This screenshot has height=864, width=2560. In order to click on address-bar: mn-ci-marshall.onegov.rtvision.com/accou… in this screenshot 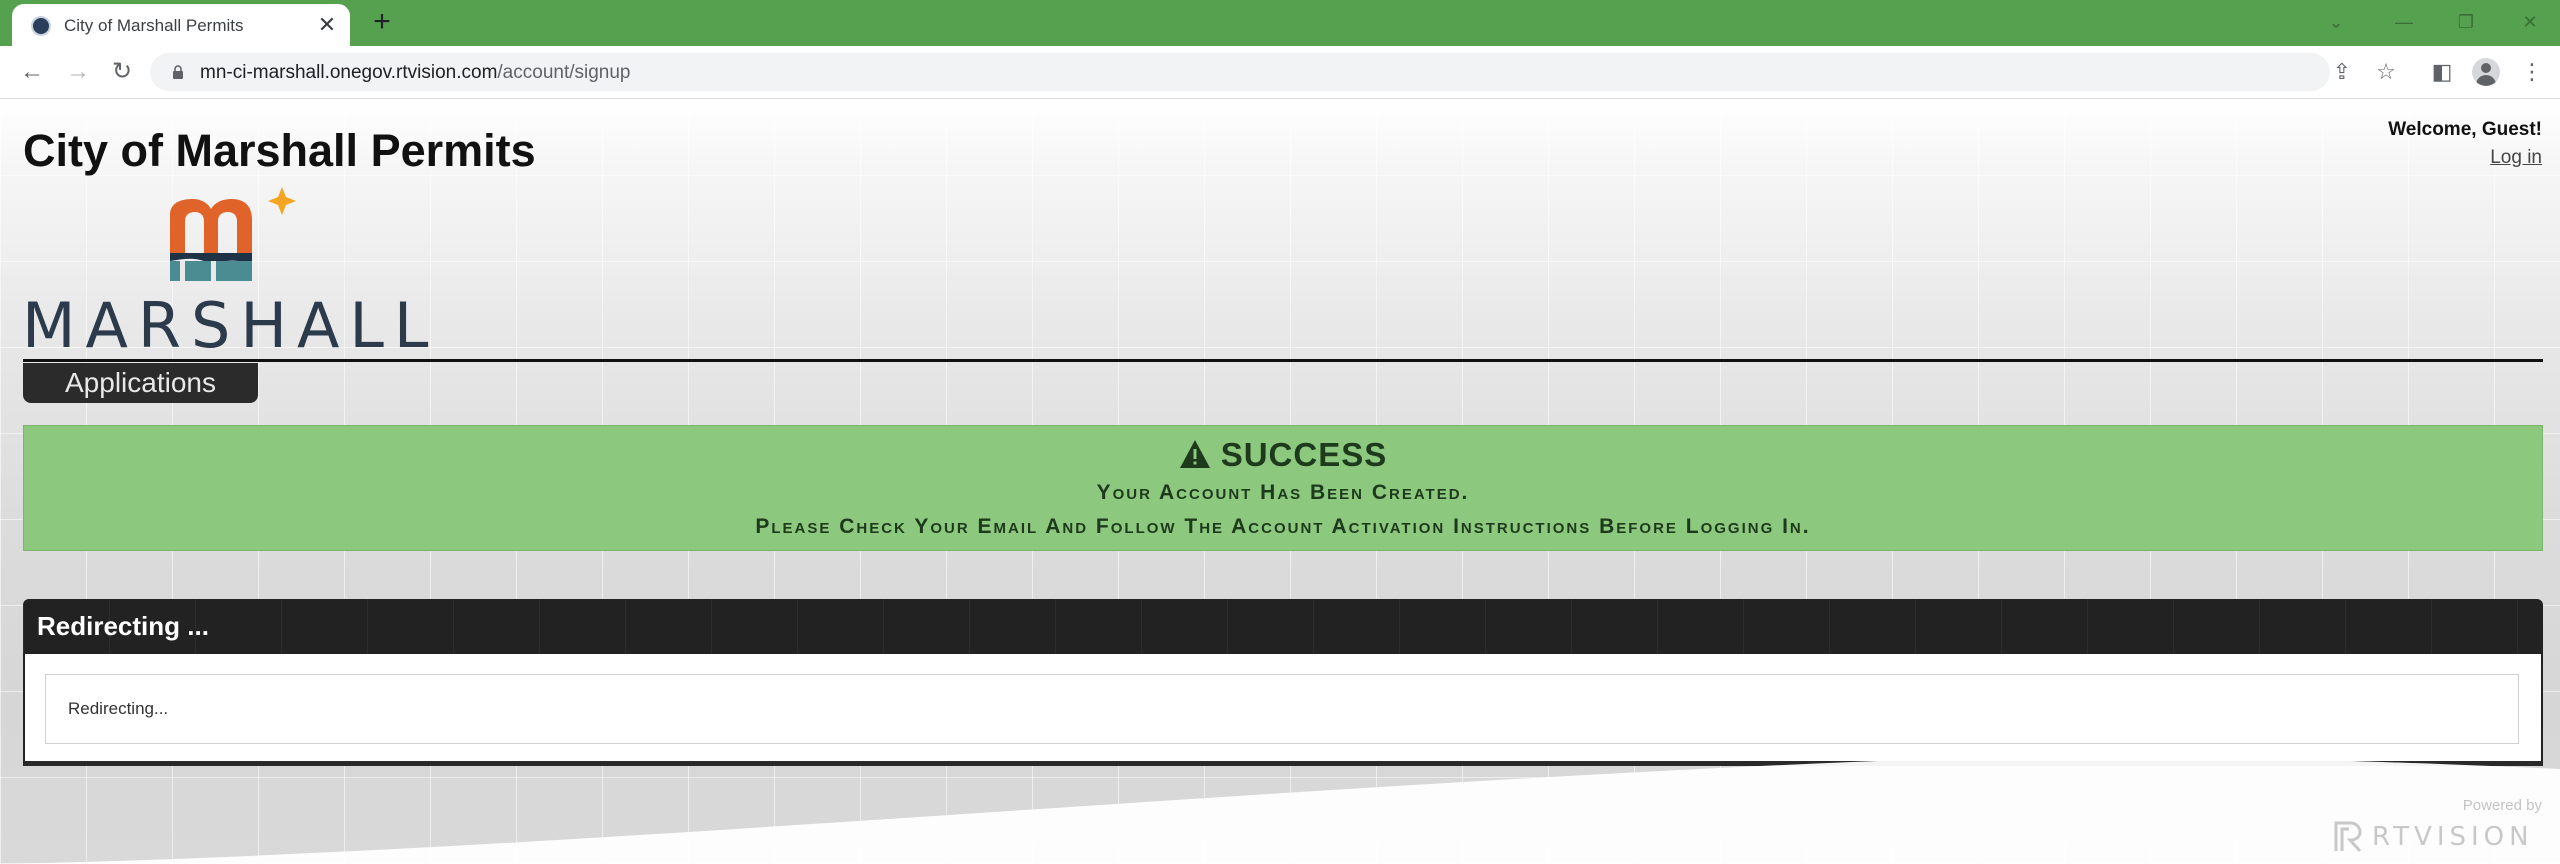, I will do `click(1240, 72)`.